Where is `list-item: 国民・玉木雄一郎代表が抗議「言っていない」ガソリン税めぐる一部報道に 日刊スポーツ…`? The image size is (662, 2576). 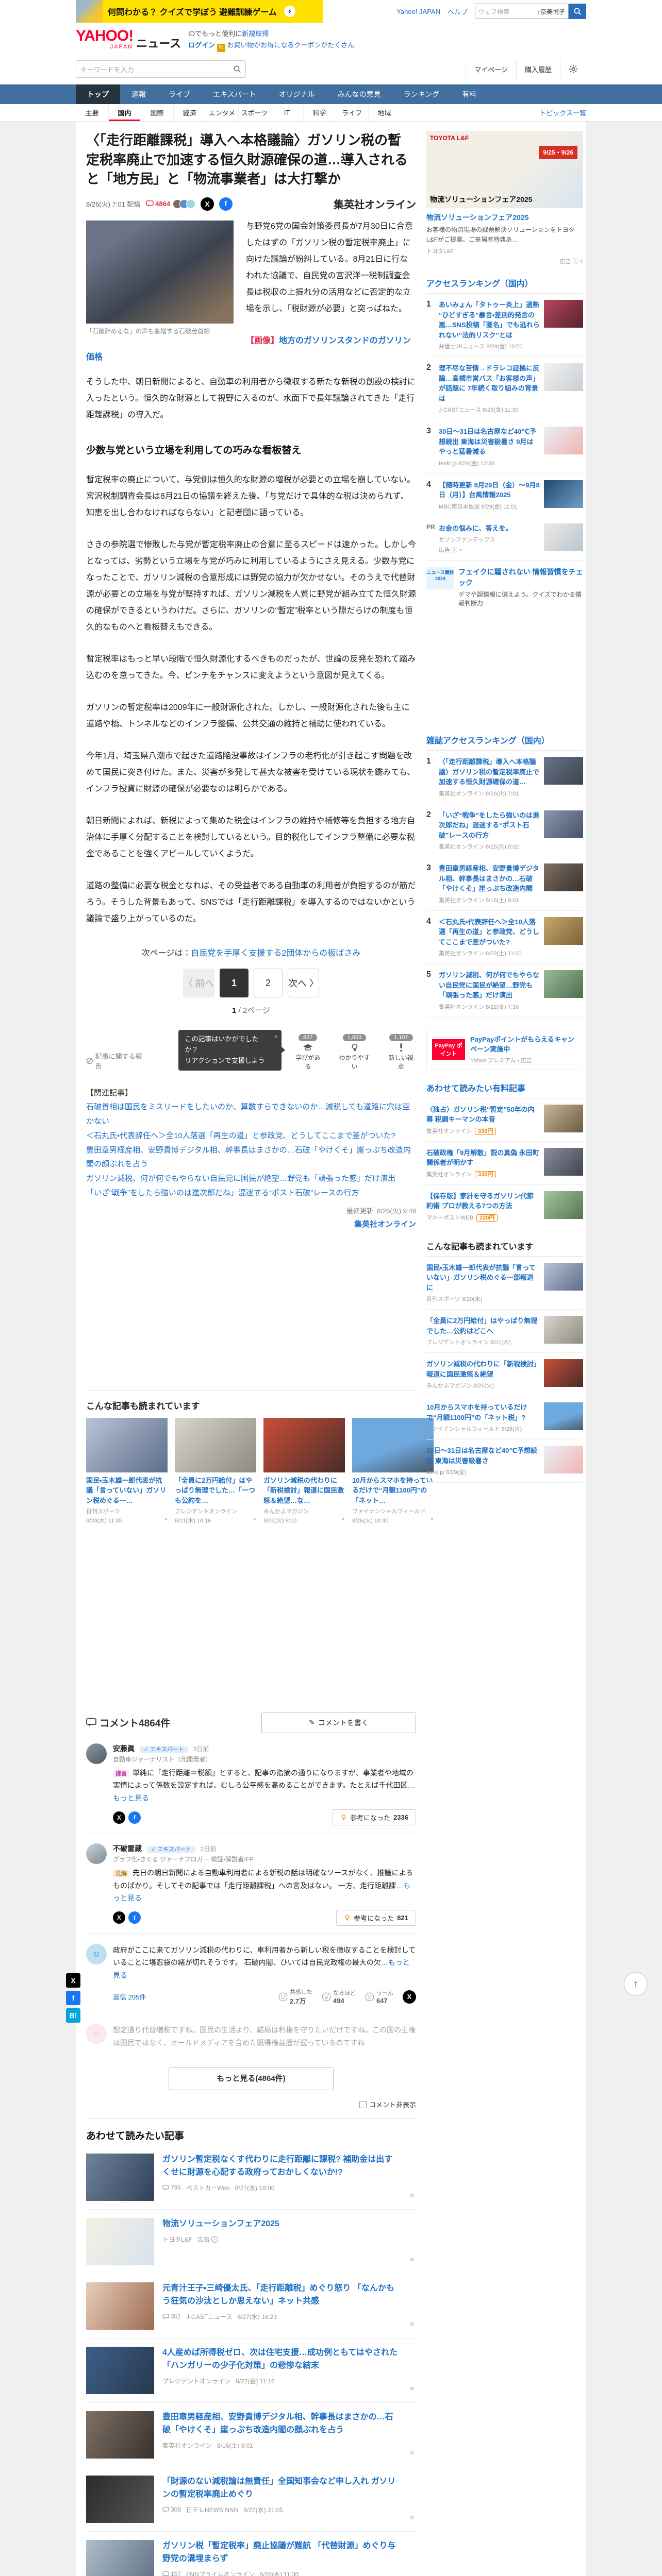 list-item: 国民・玉木雄一郎代表が抗議「言っていない」ガソリン税めぐる一部報道に 日刊スポーツ… is located at coordinates (504, 1283).